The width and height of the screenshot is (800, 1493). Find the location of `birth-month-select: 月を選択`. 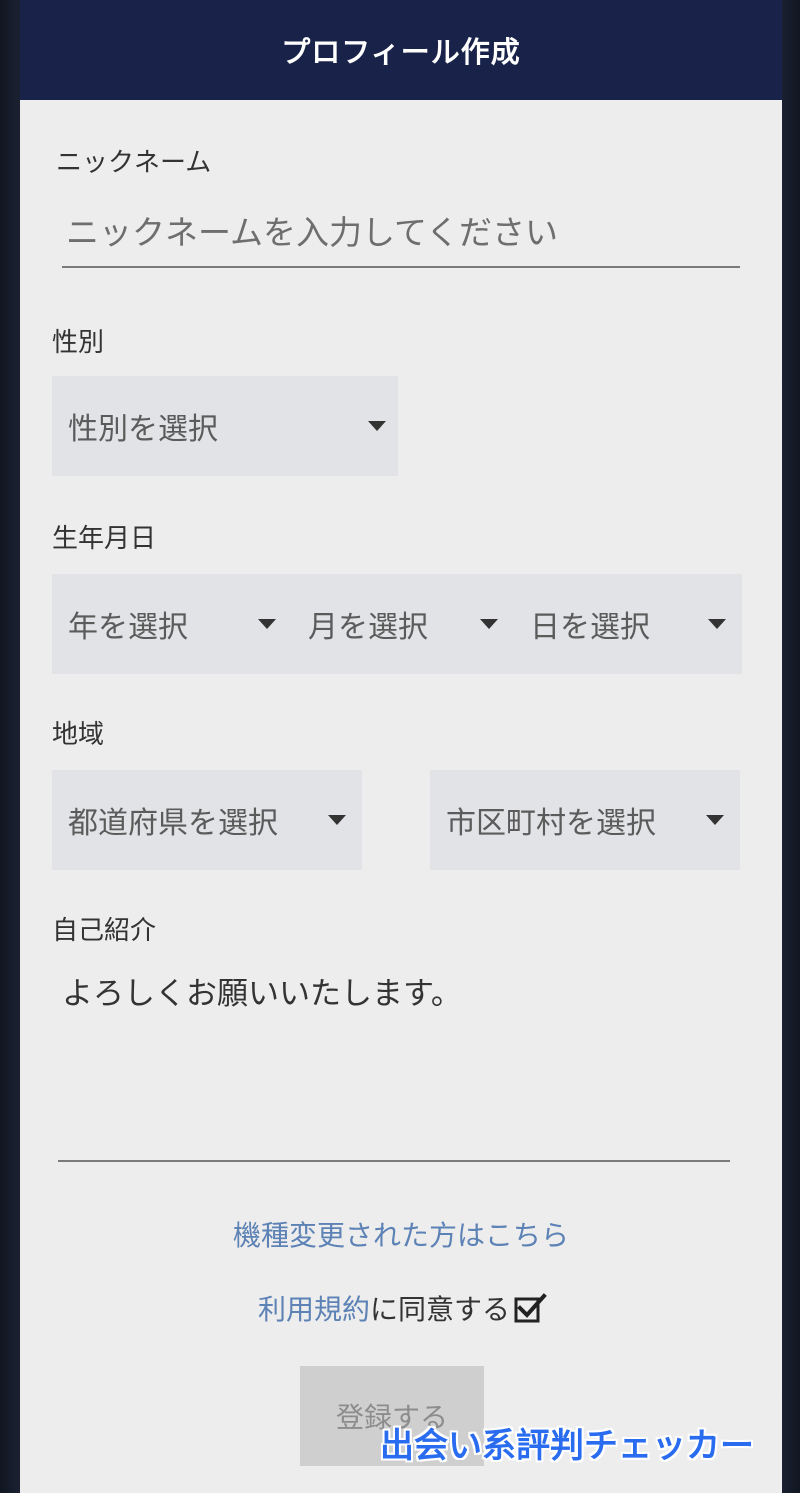

birth-month-select: 月を選択 is located at coordinates (403, 624).